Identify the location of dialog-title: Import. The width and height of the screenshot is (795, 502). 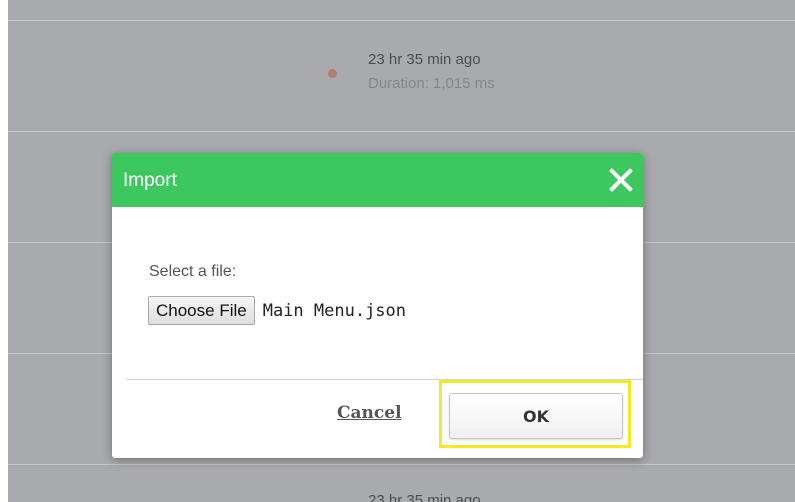
(150, 180).